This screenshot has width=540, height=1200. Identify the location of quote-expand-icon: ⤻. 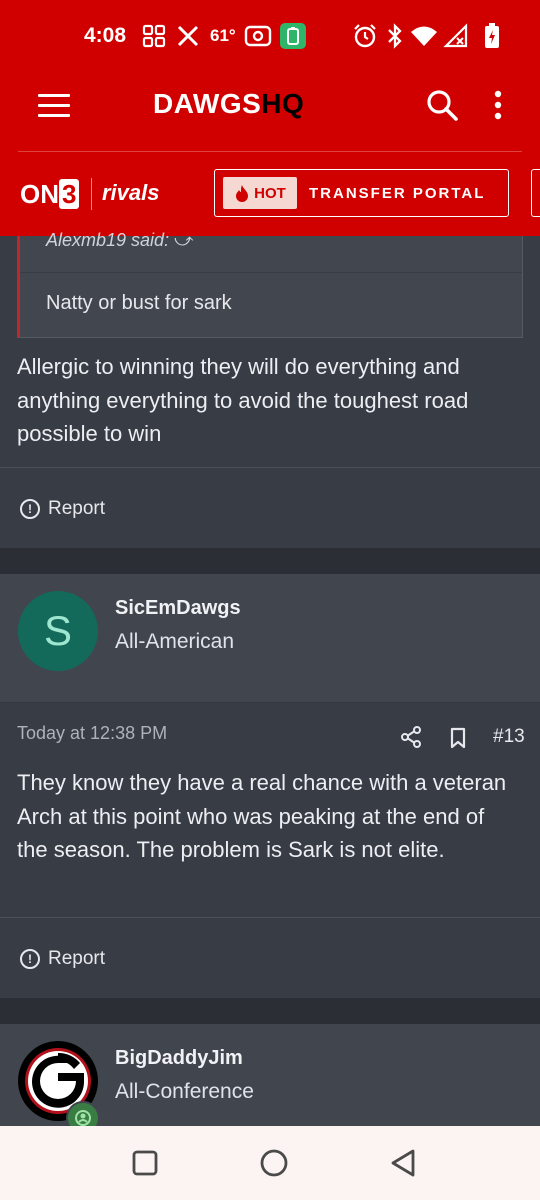
(184, 240).